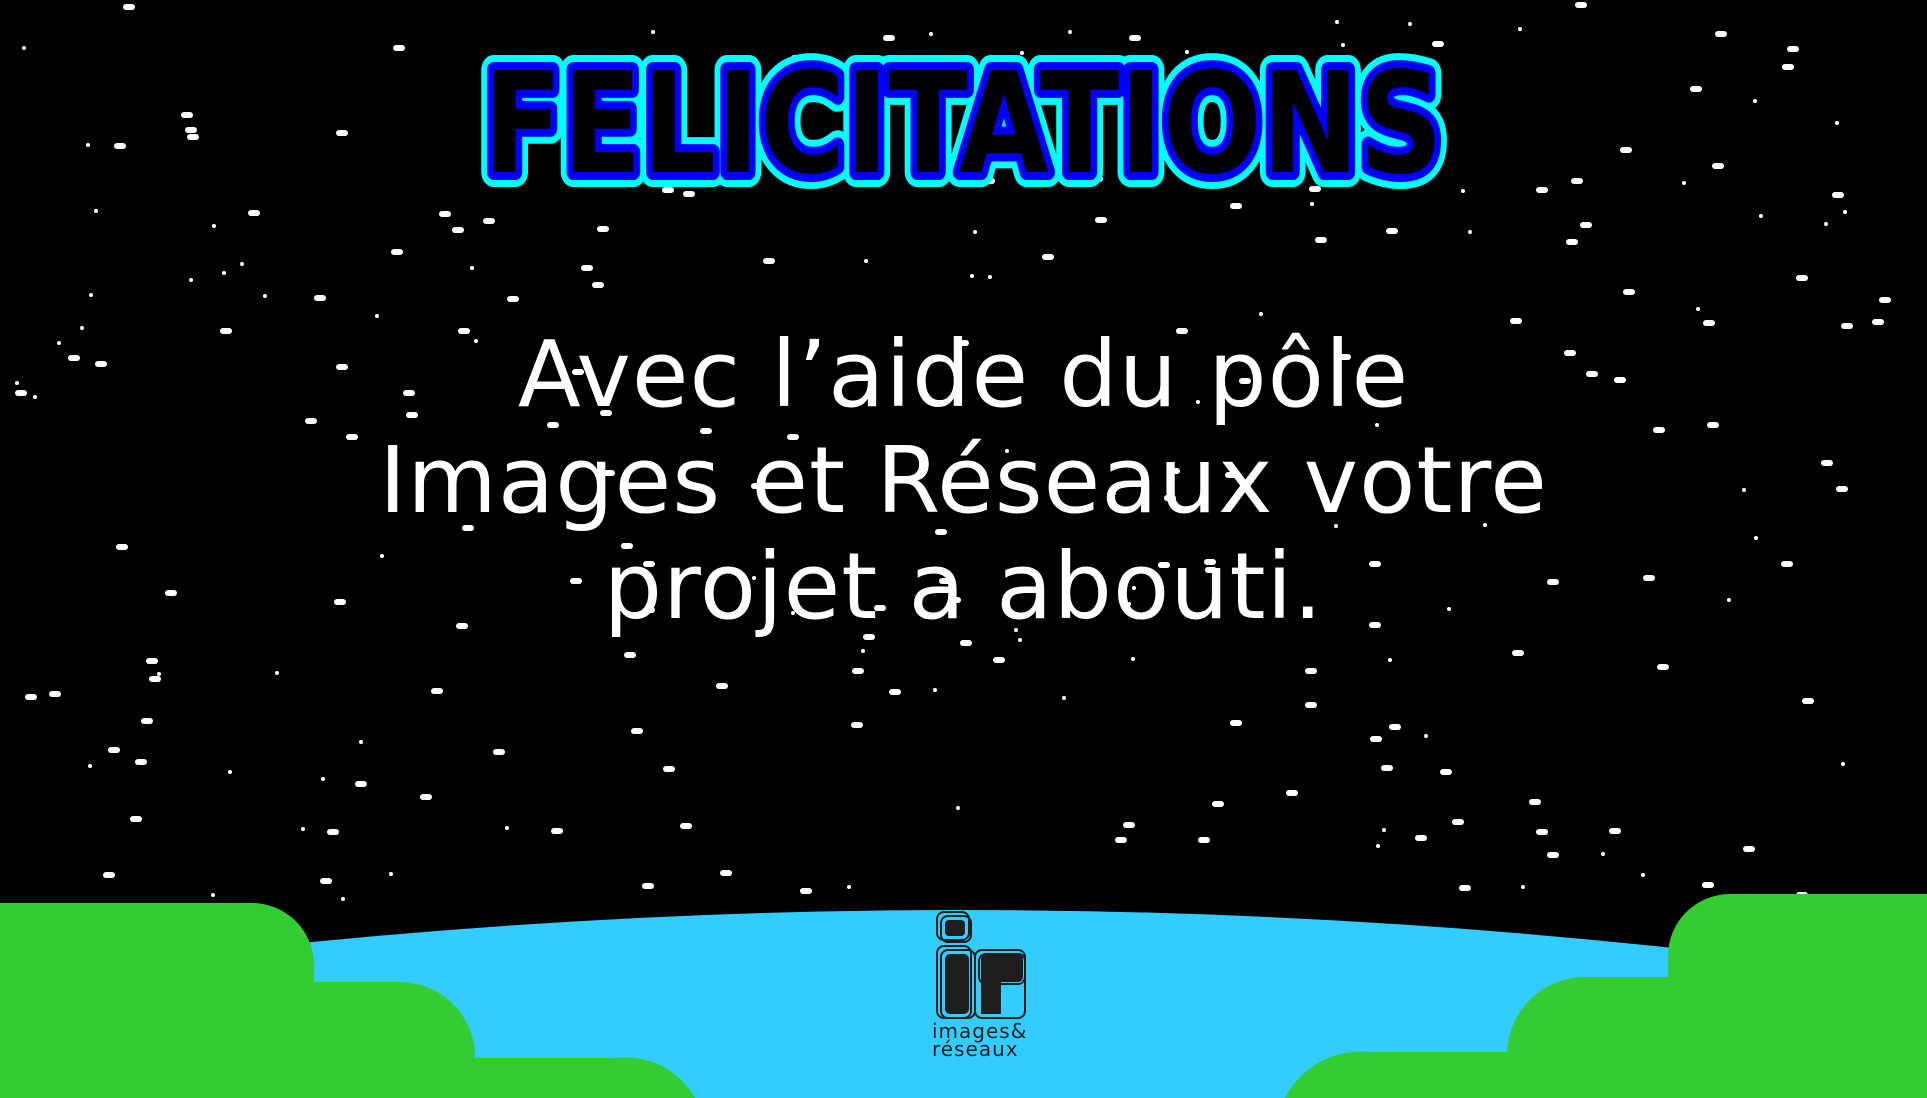  Describe the element at coordinates (975, 1049) in the screenshot. I see `logo-line-2: réseaux` at that location.